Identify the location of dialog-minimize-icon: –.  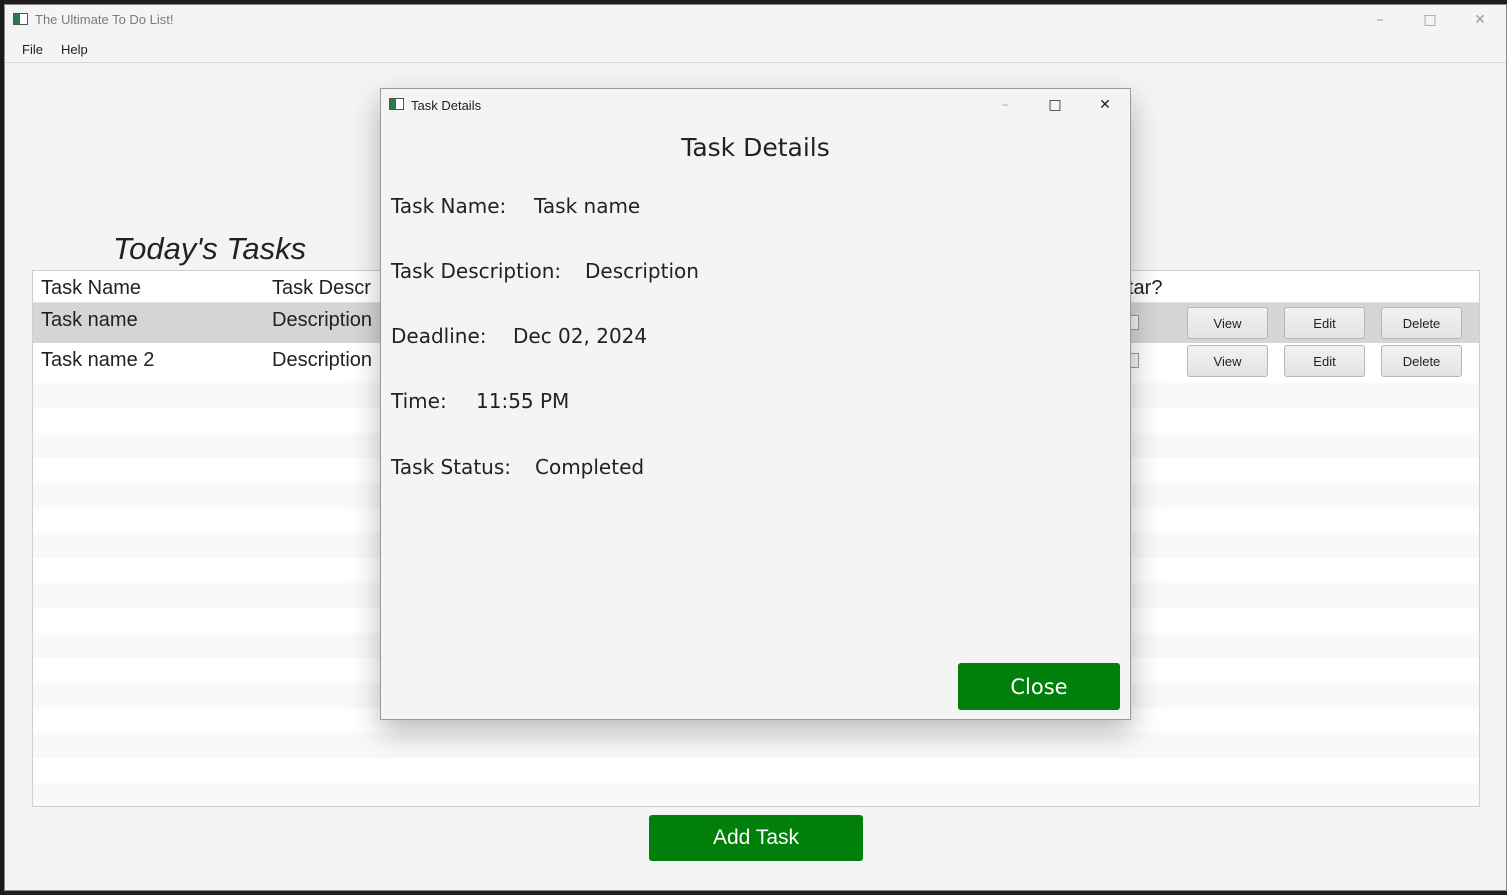
(1005, 105).